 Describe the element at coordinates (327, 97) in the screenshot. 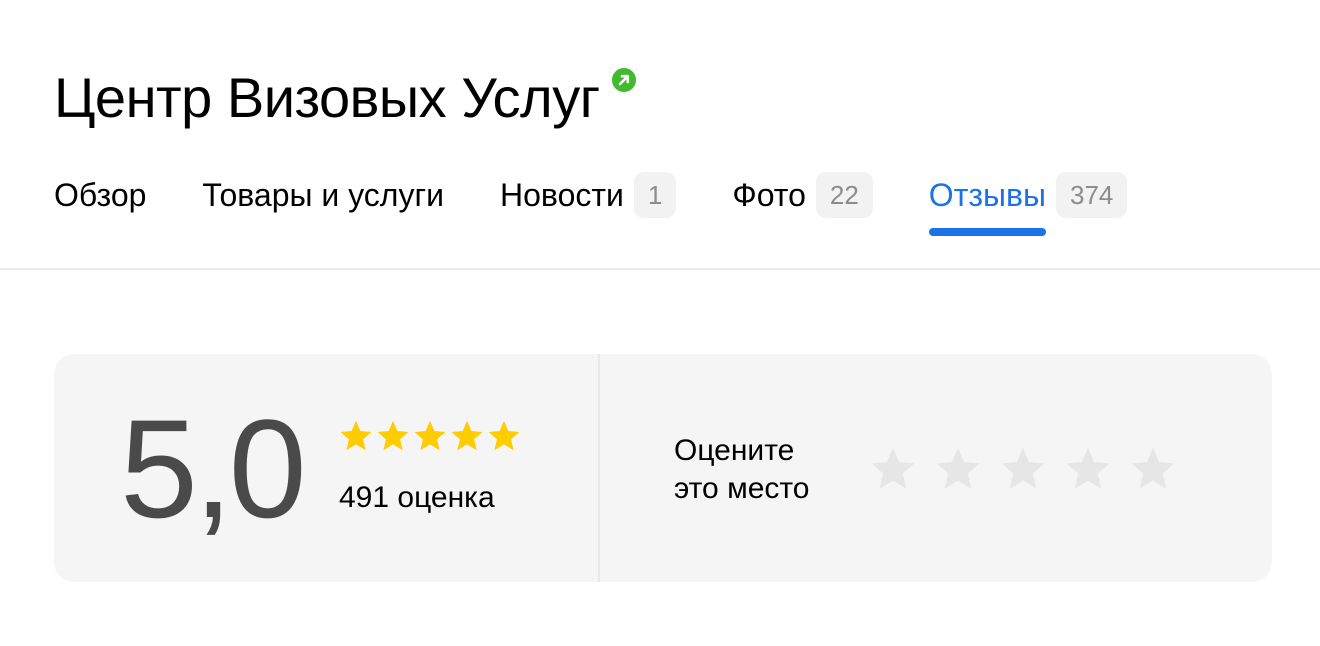

I see `organization-title: Центр Визовых Услуг` at that location.